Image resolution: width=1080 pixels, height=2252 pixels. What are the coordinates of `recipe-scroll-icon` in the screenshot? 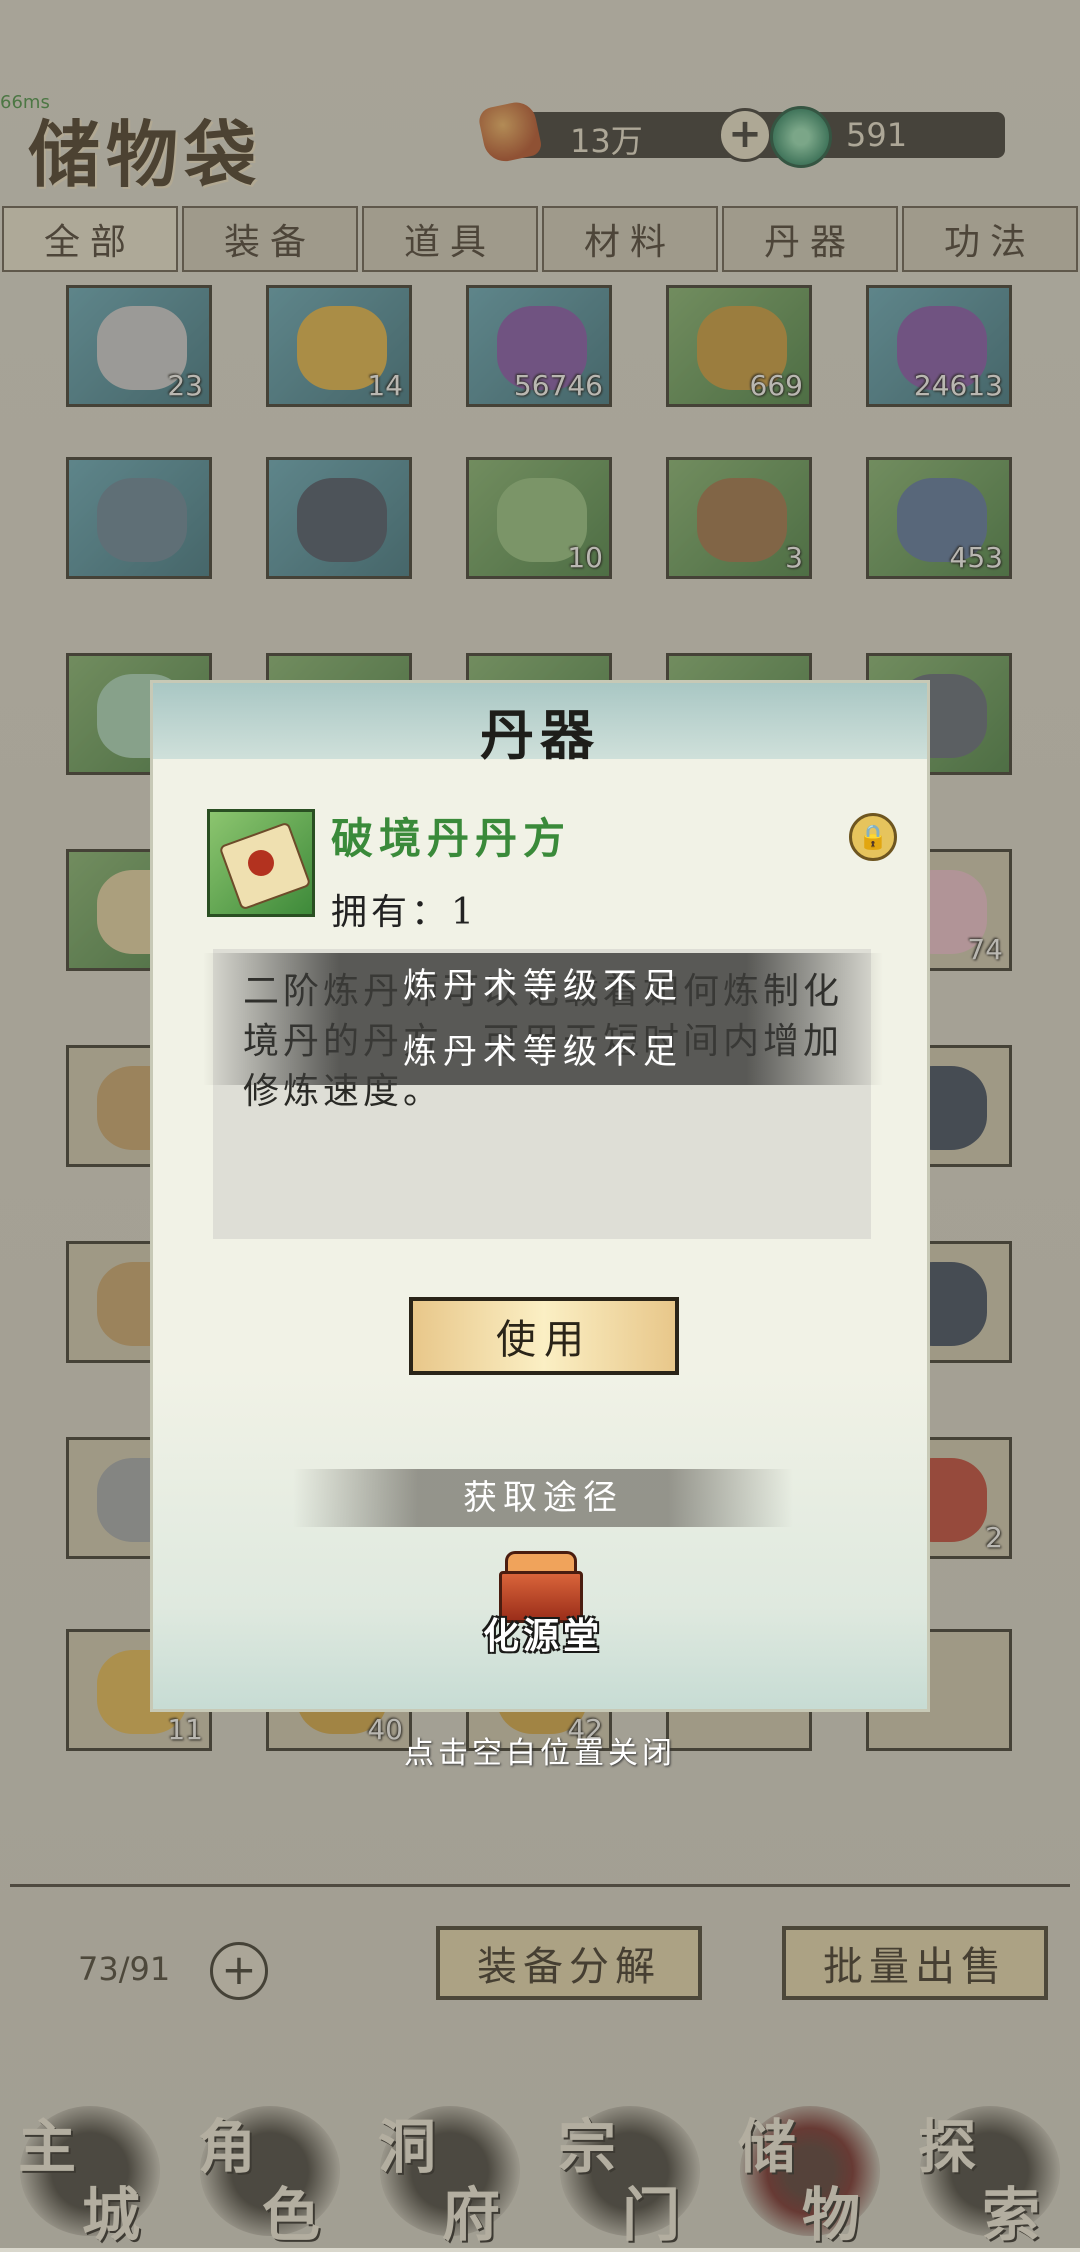 It's located at (261, 863).